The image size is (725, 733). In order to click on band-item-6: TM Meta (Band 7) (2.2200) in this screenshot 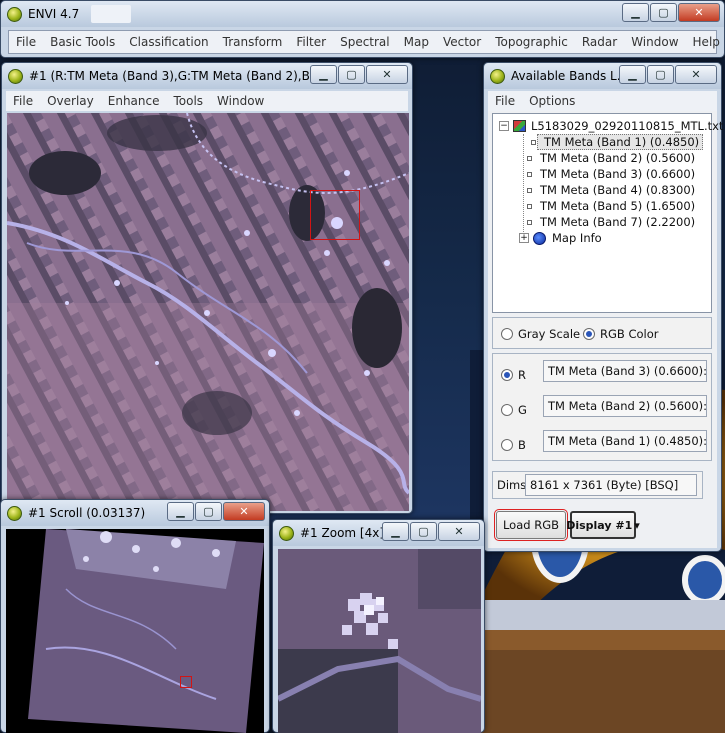, I will do `click(611, 222)`.